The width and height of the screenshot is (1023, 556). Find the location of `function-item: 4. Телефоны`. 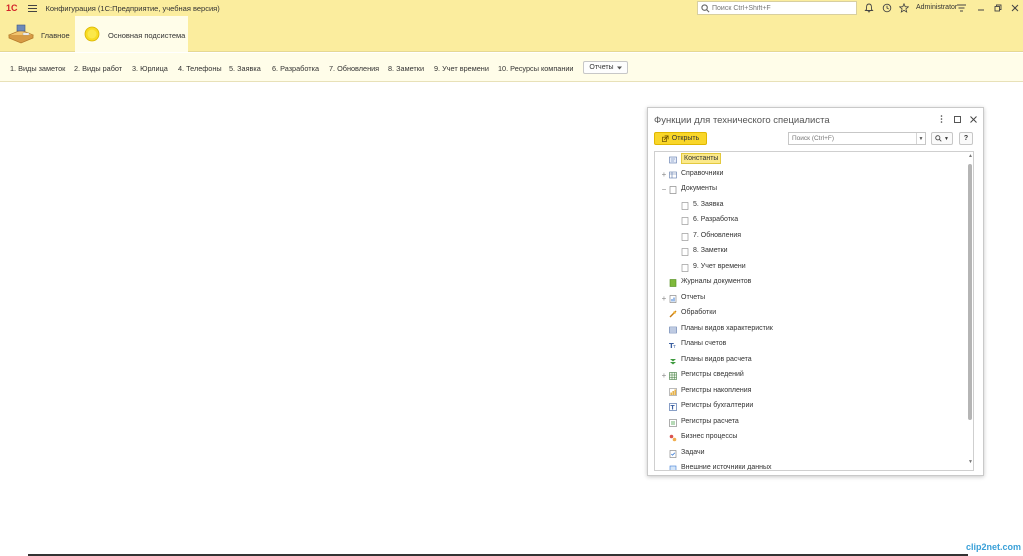

function-item: 4. Телефоны is located at coordinates (200, 68).